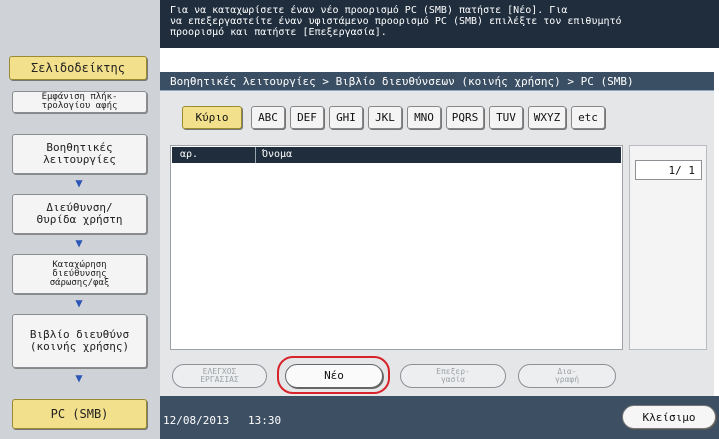 Image resolution: width=719 pixels, height=439 pixels. I want to click on index-tab-main: Κύριο, so click(212, 117).